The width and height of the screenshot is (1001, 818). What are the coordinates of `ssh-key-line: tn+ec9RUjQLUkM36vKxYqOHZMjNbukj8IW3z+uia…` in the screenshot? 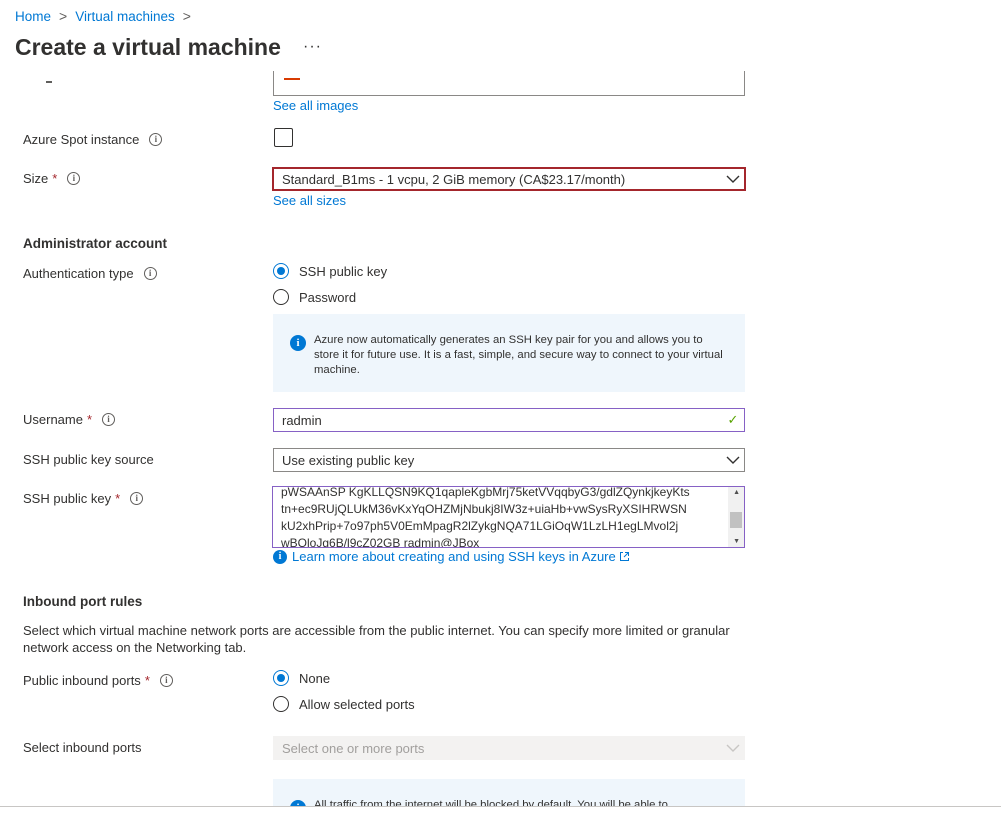 It's located at (484, 509).